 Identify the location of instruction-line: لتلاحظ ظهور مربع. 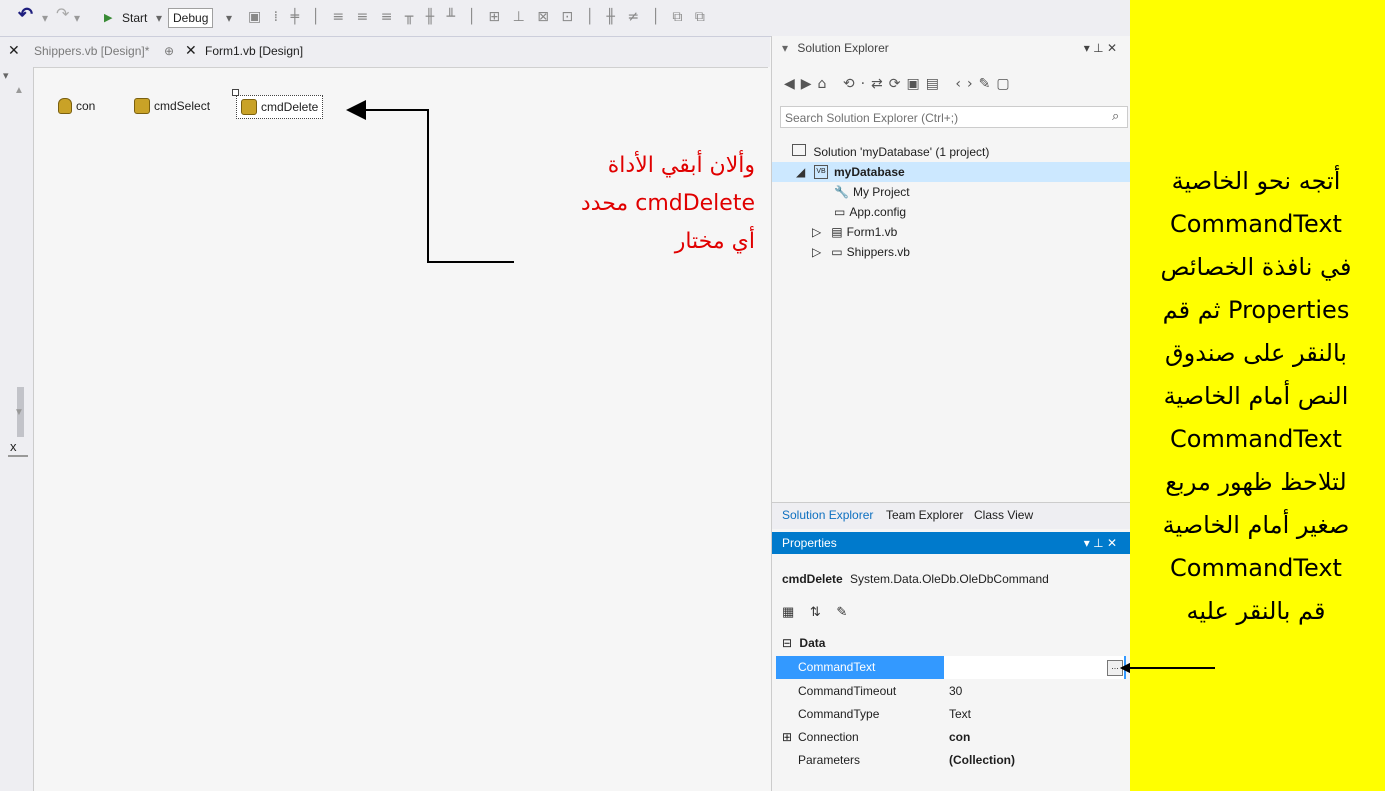
(1256, 482).